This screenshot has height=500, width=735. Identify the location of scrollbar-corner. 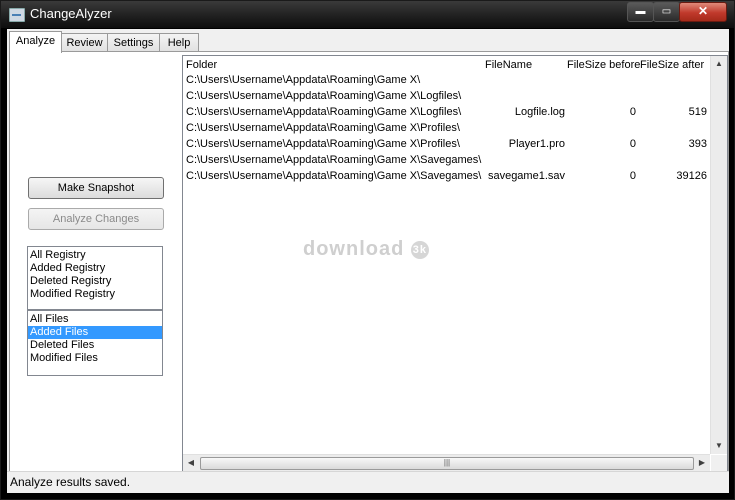
(719, 463).